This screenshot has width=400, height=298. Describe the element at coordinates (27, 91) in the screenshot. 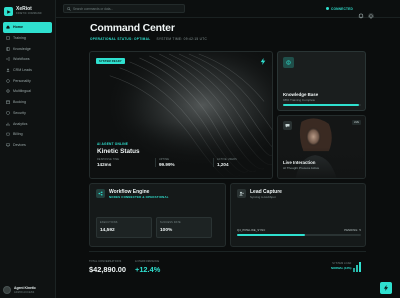

I see `sidebar-item-multilingual: Multilingual` at that location.